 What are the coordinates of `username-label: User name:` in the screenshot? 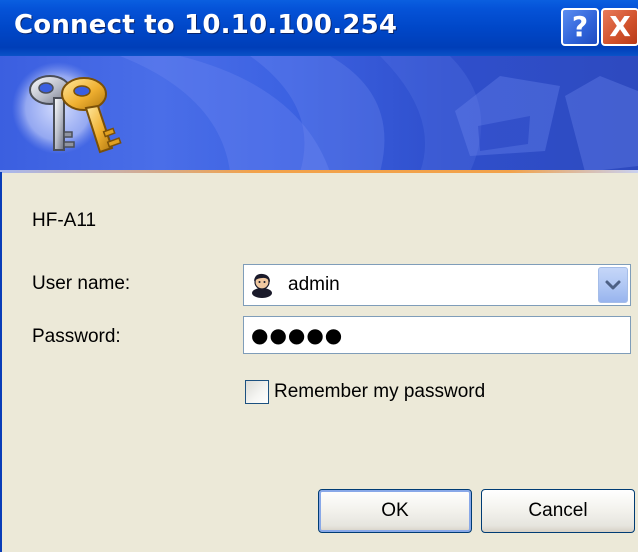 It's located at (81, 283).